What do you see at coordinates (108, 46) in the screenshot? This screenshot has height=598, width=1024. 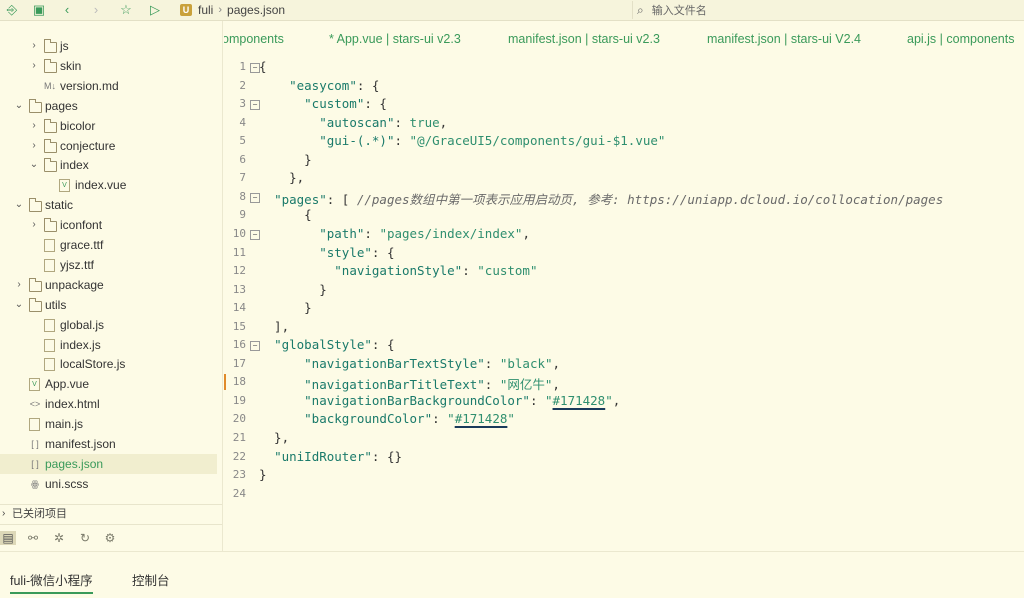 I see `tree-item: › js` at bounding box center [108, 46].